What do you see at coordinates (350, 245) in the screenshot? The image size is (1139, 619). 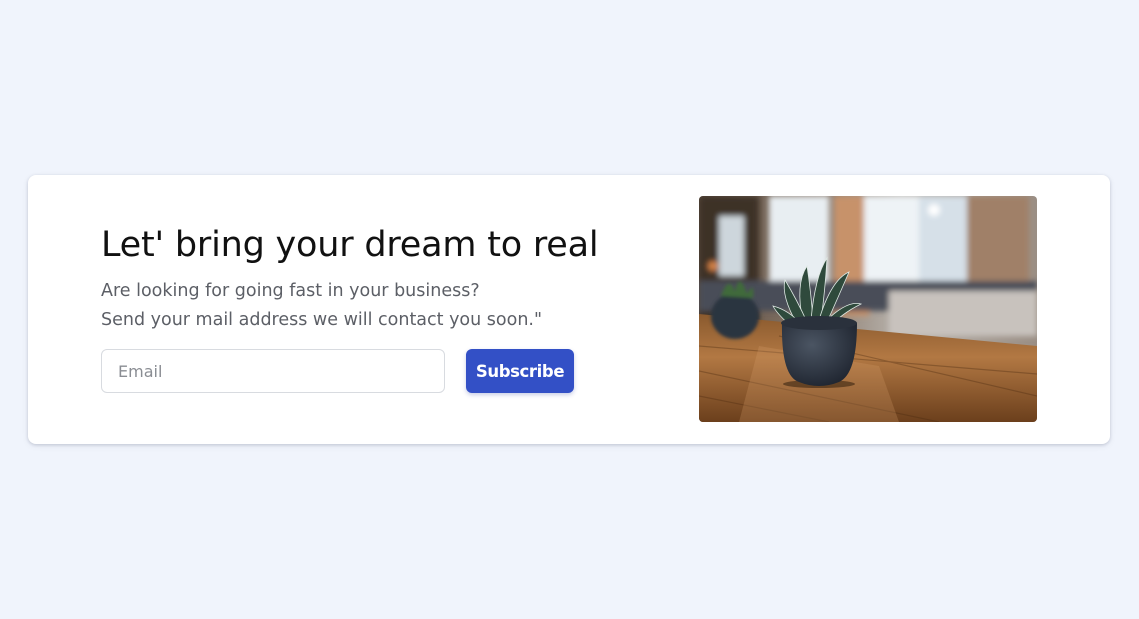 I see `banner-title: Let' bring your dream to real` at bounding box center [350, 245].